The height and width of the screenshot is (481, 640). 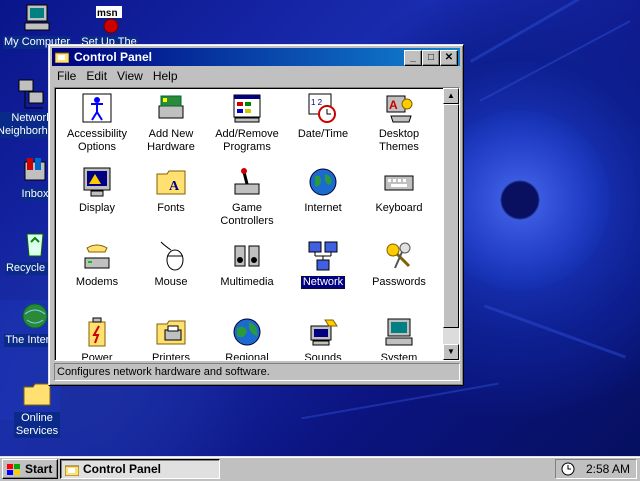 I want to click on desktop-icon-msn: msn Set Up The, so click(x=109, y=25).